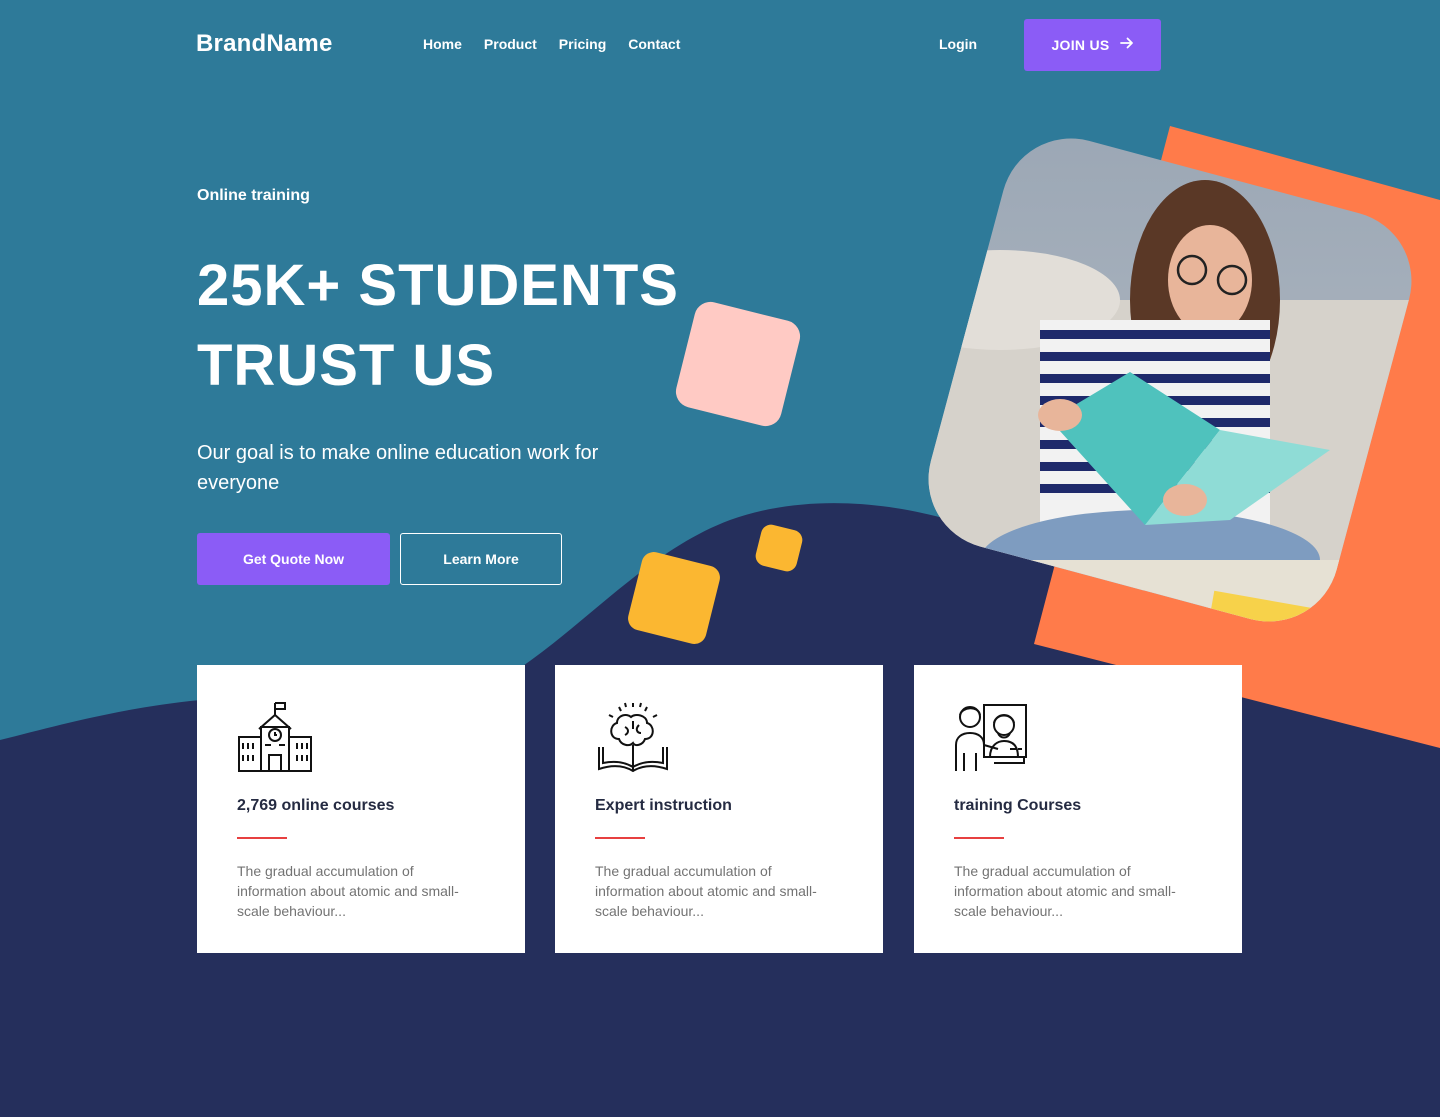 The image size is (1440, 1117). I want to click on main-nav: Home Product Pricing Contact, so click(562, 44).